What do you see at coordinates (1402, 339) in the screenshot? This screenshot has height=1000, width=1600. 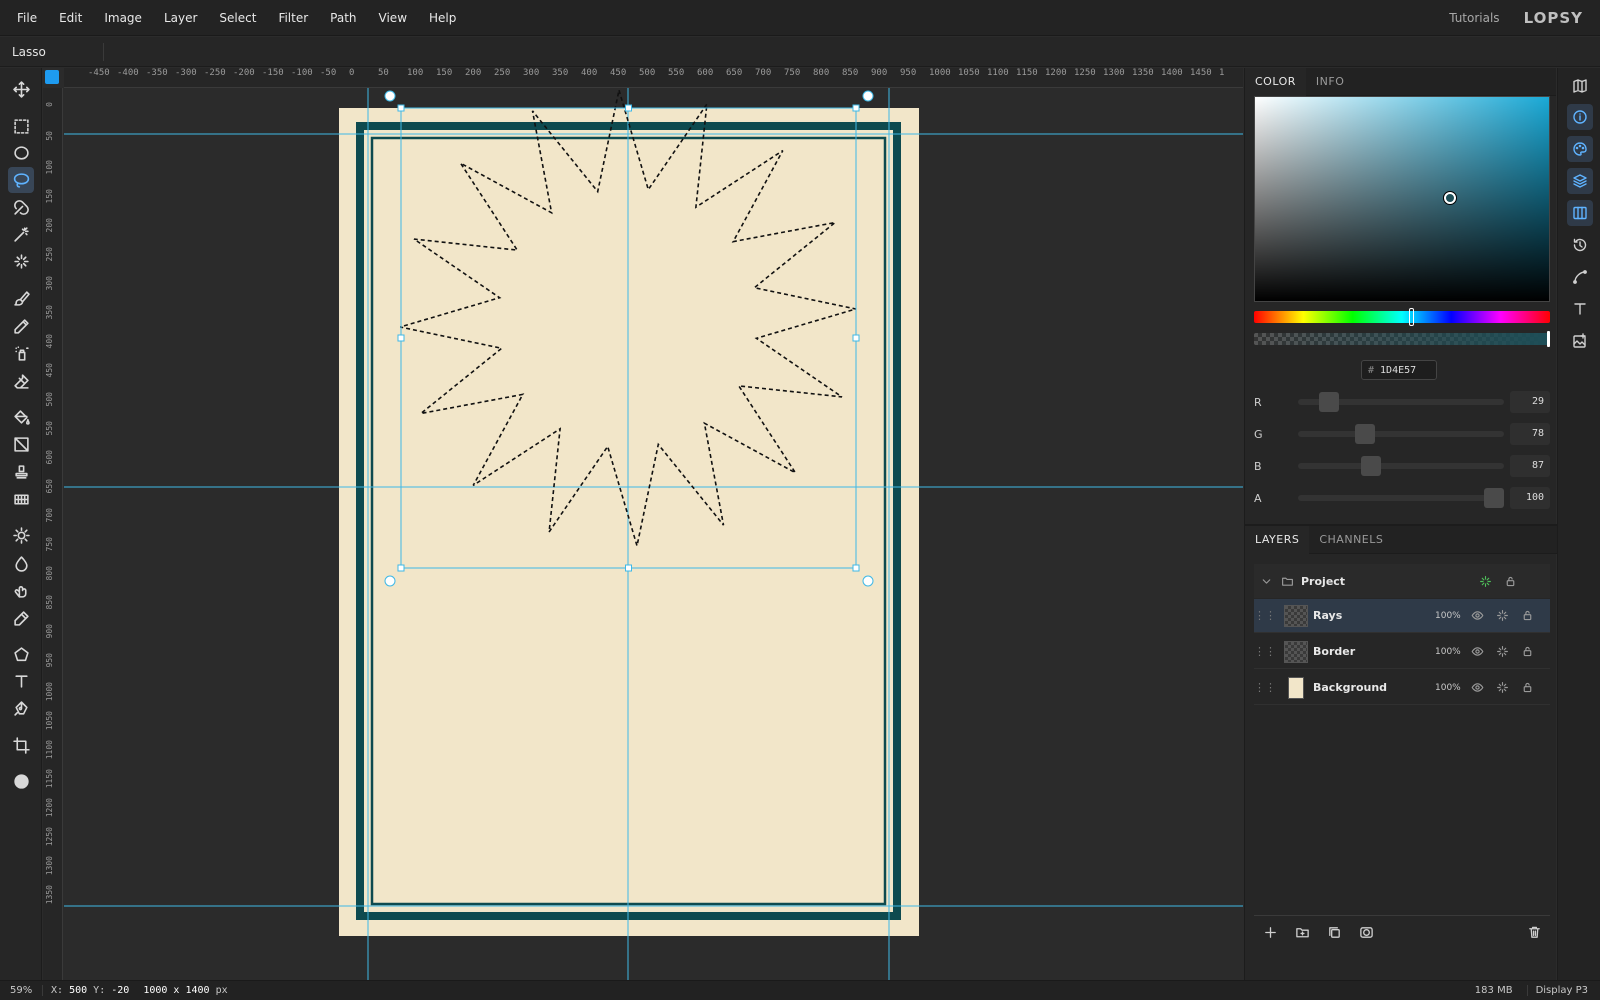 I see `alpha-slider` at bounding box center [1402, 339].